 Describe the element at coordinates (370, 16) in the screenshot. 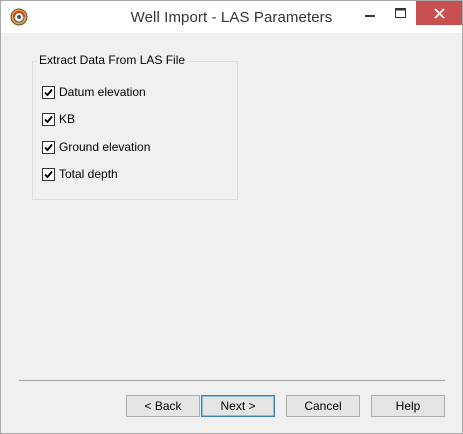

I see `minimize-icon` at that location.